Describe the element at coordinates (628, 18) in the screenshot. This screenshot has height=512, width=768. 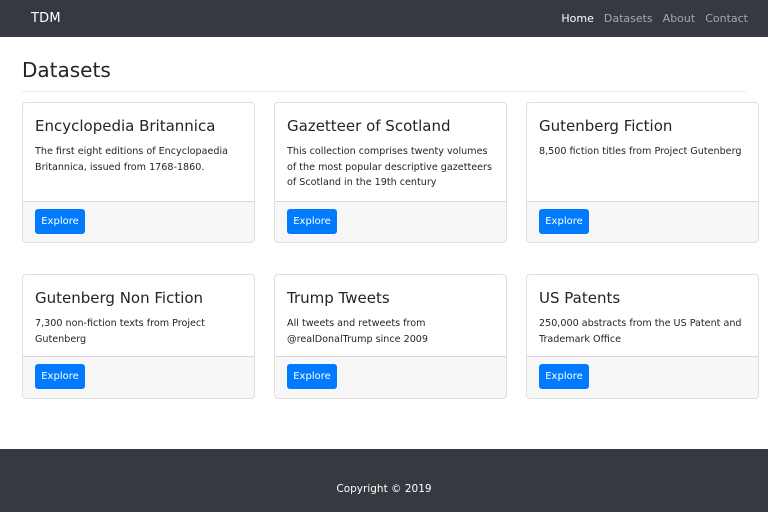
I see `nav-link-datasets: Datasets` at that location.